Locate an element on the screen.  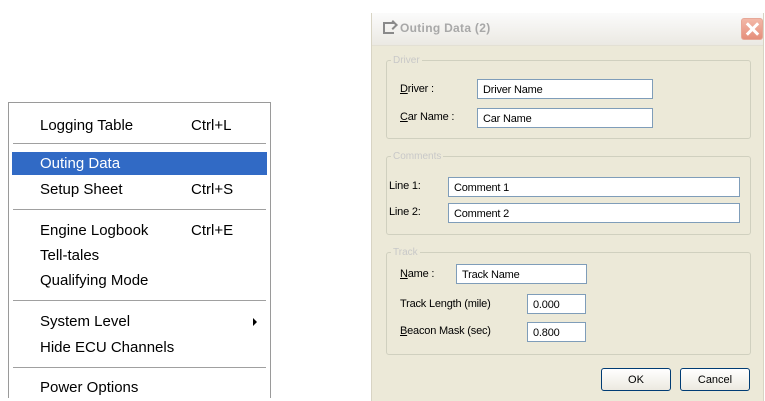
ok-button: OK is located at coordinates (636, 379).